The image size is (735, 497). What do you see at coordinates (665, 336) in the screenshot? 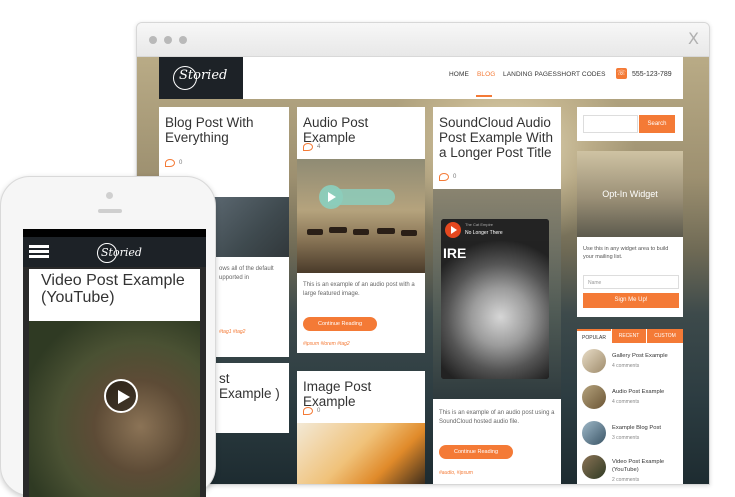
I see `tab-custom: CUSTOM` at bounding box center [665, 336].